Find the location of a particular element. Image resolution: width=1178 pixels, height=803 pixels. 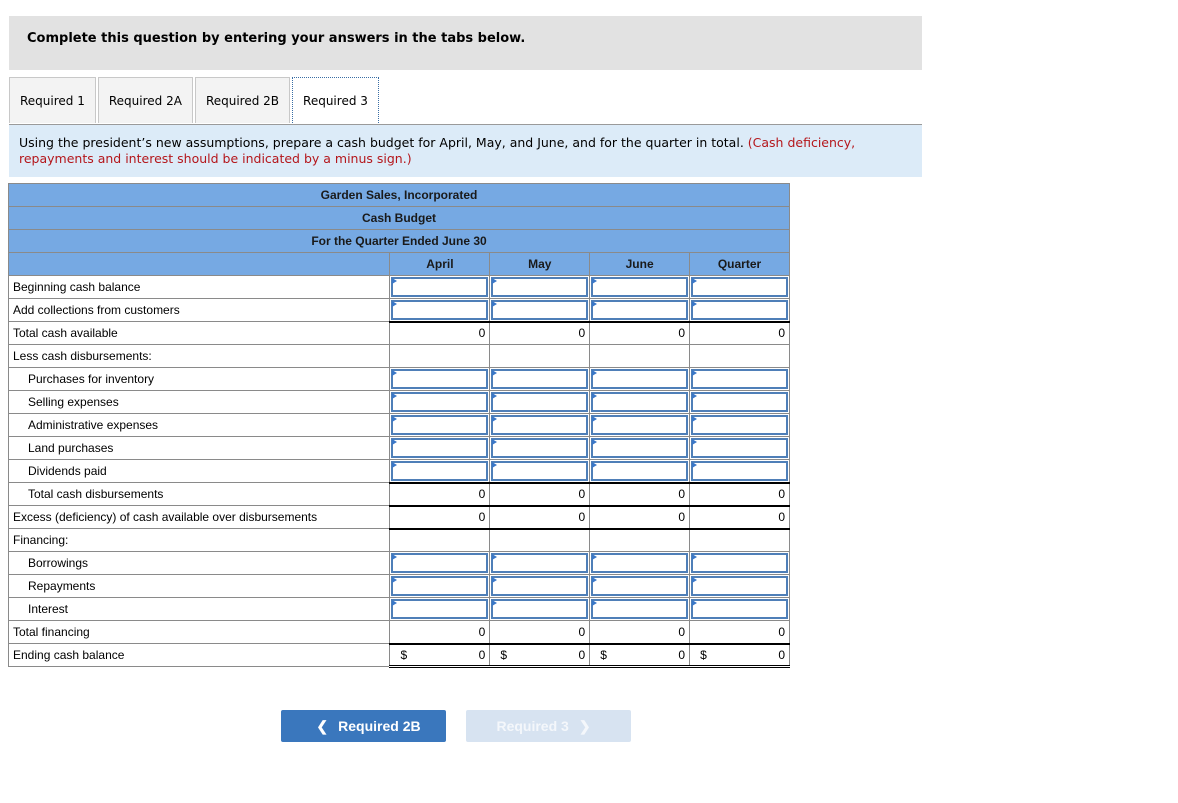

purchases-quarter-input is located at coordinates (739, 379).